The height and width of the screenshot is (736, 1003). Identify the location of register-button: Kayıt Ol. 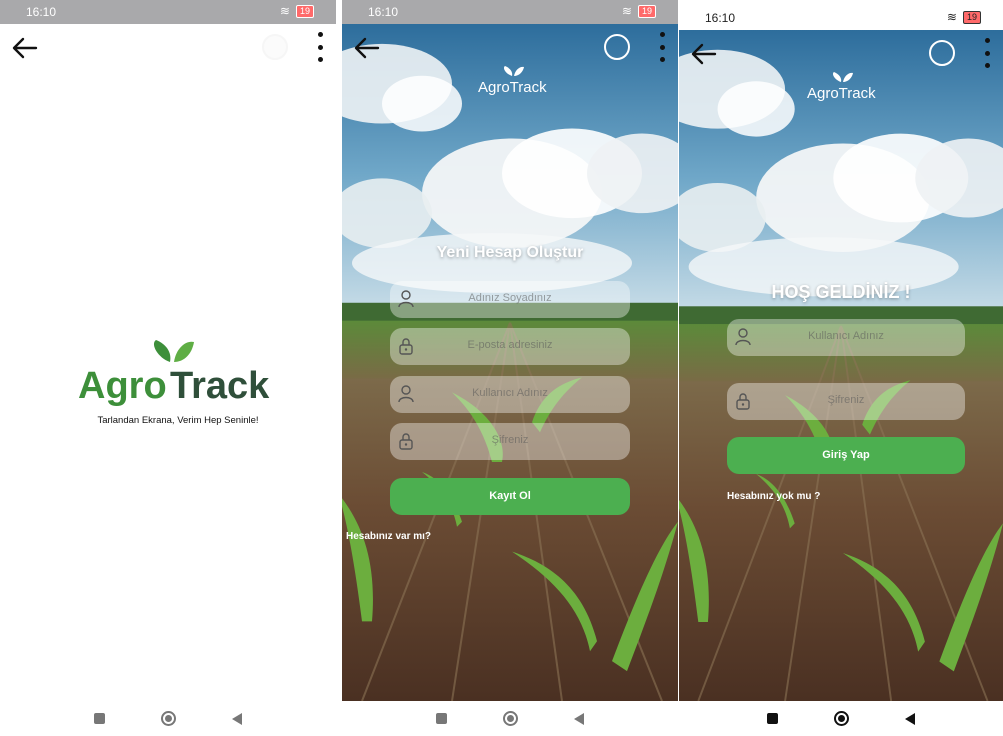
(510, 496).